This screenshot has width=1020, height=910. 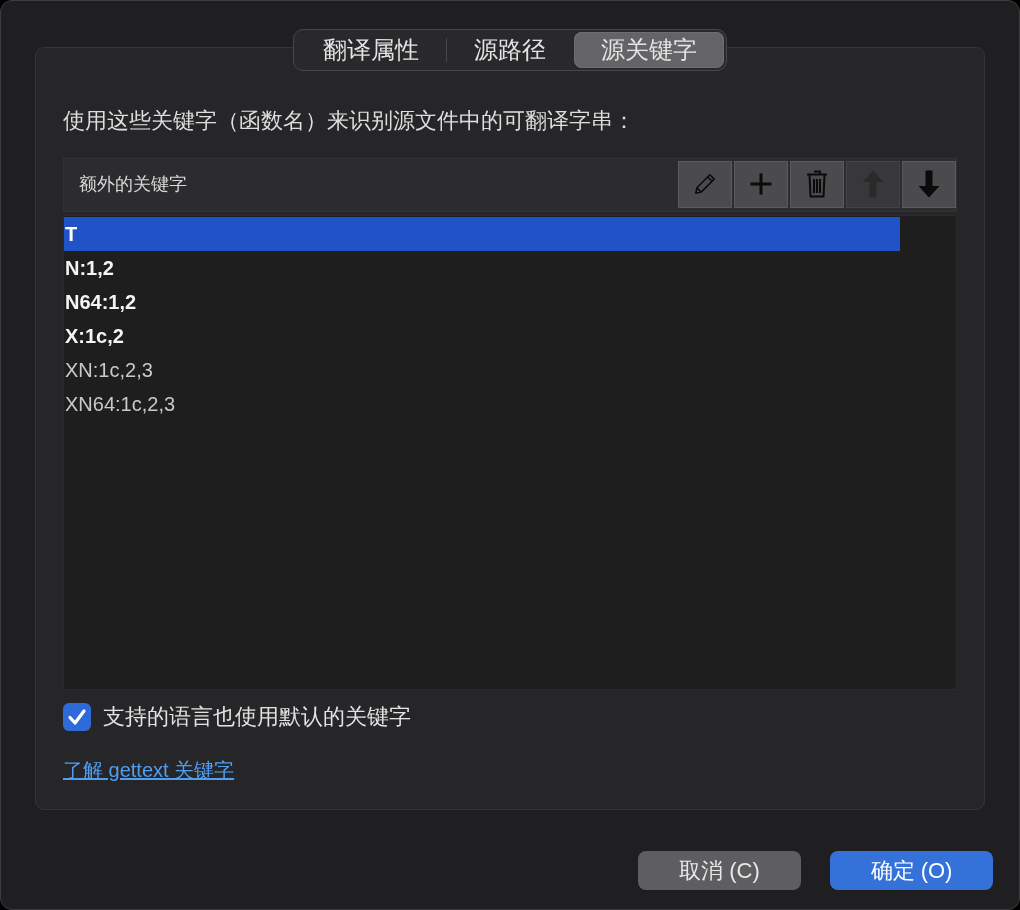 I want to click on add-button, so click(x=761, y=184).